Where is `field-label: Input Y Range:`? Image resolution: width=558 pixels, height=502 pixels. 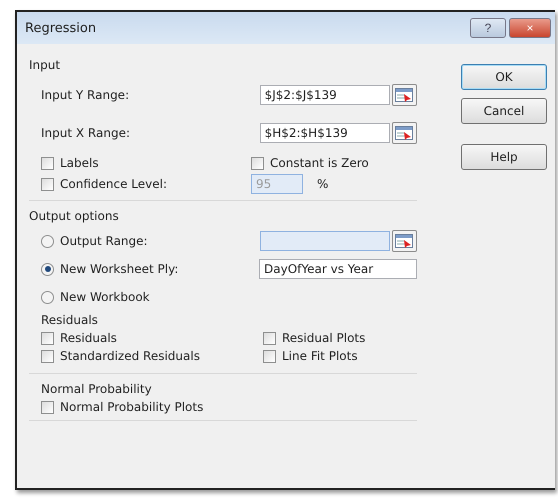
field-label: Input Y Range: is located at coordinates (85, 95).